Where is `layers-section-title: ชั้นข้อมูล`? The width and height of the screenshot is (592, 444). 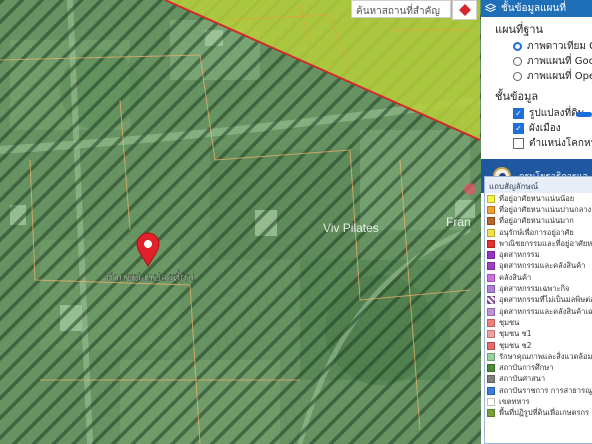
layers-section-title: ชั้นข้อมูล is located at coordinates (517, 96).